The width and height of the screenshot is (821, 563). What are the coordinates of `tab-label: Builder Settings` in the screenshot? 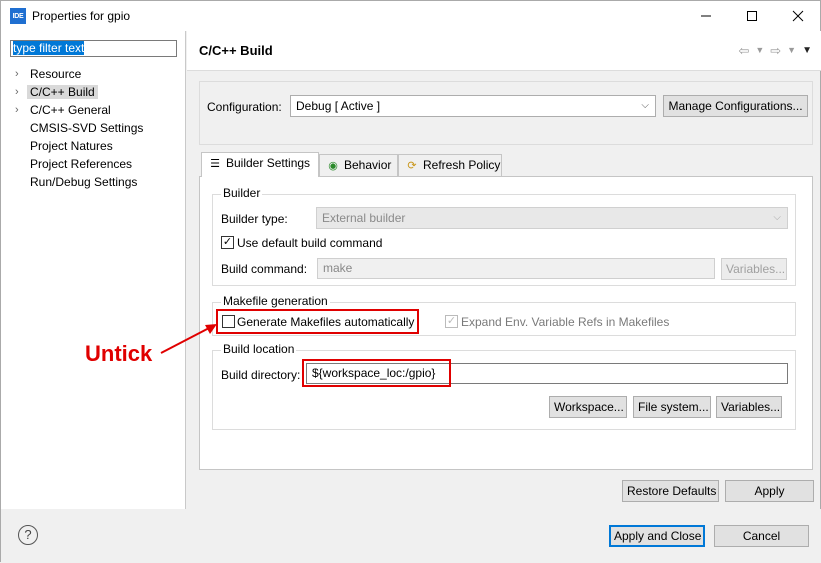 It's located at (268, 163).